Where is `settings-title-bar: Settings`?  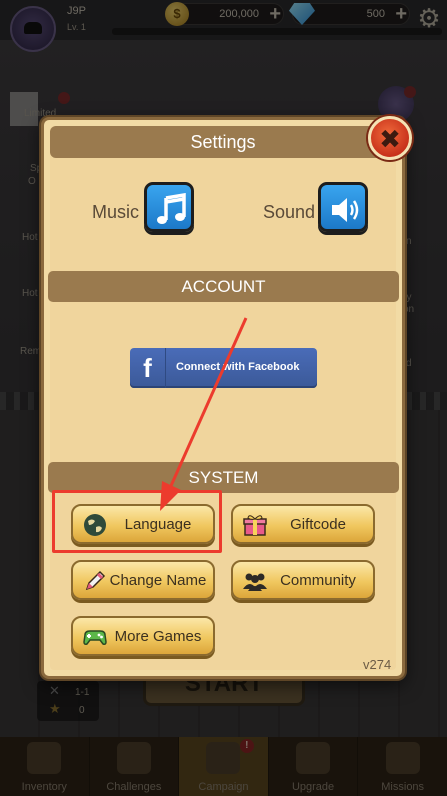
settings-title-bar: Settings is located at coordinates (223, 142).